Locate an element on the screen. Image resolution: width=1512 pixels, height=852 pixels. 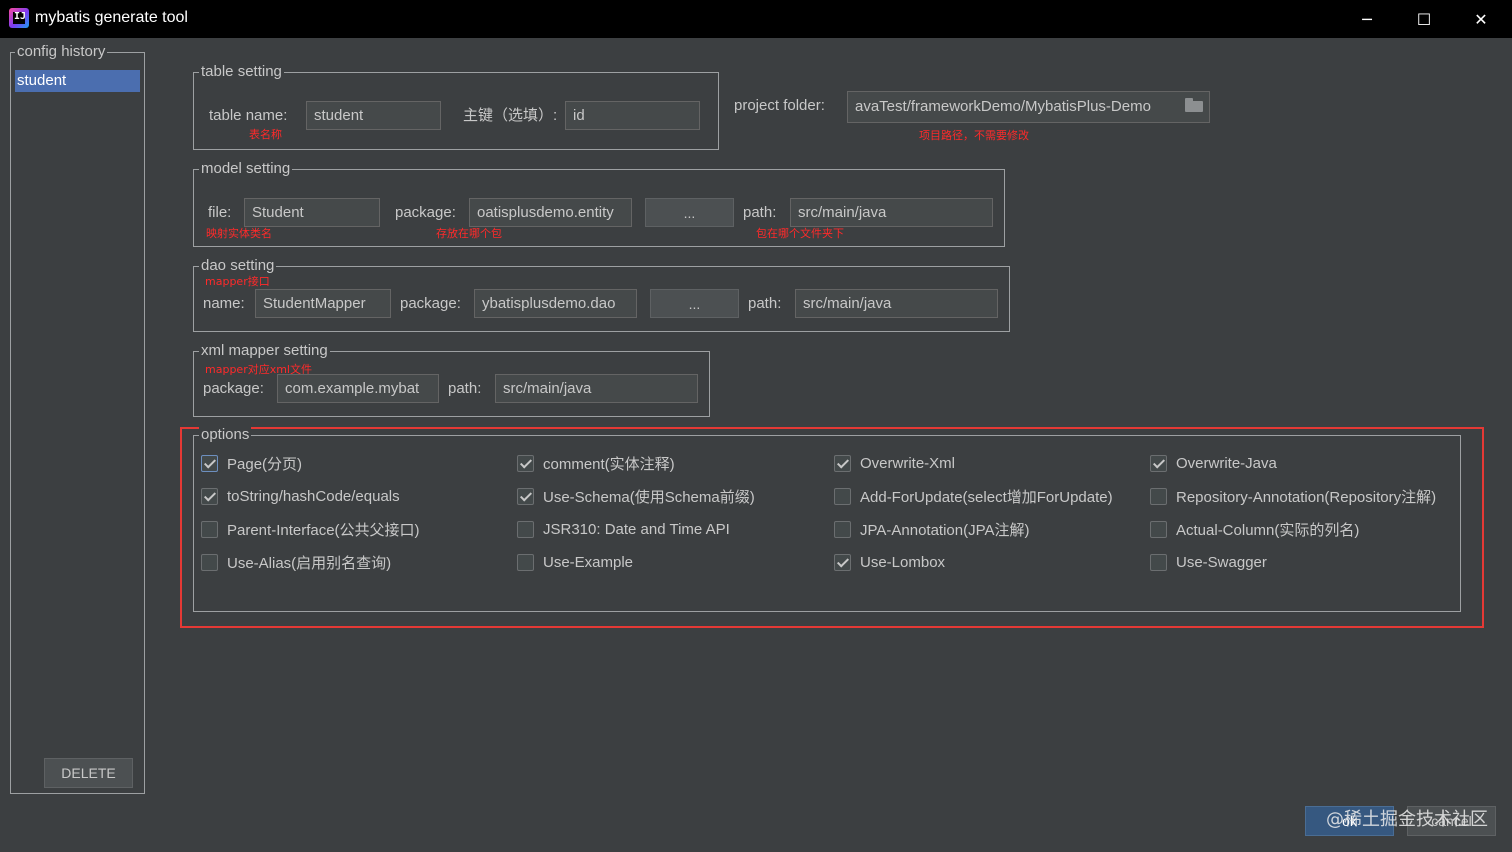
maximize-button: ☐ is located at coordinates (1424, 19).